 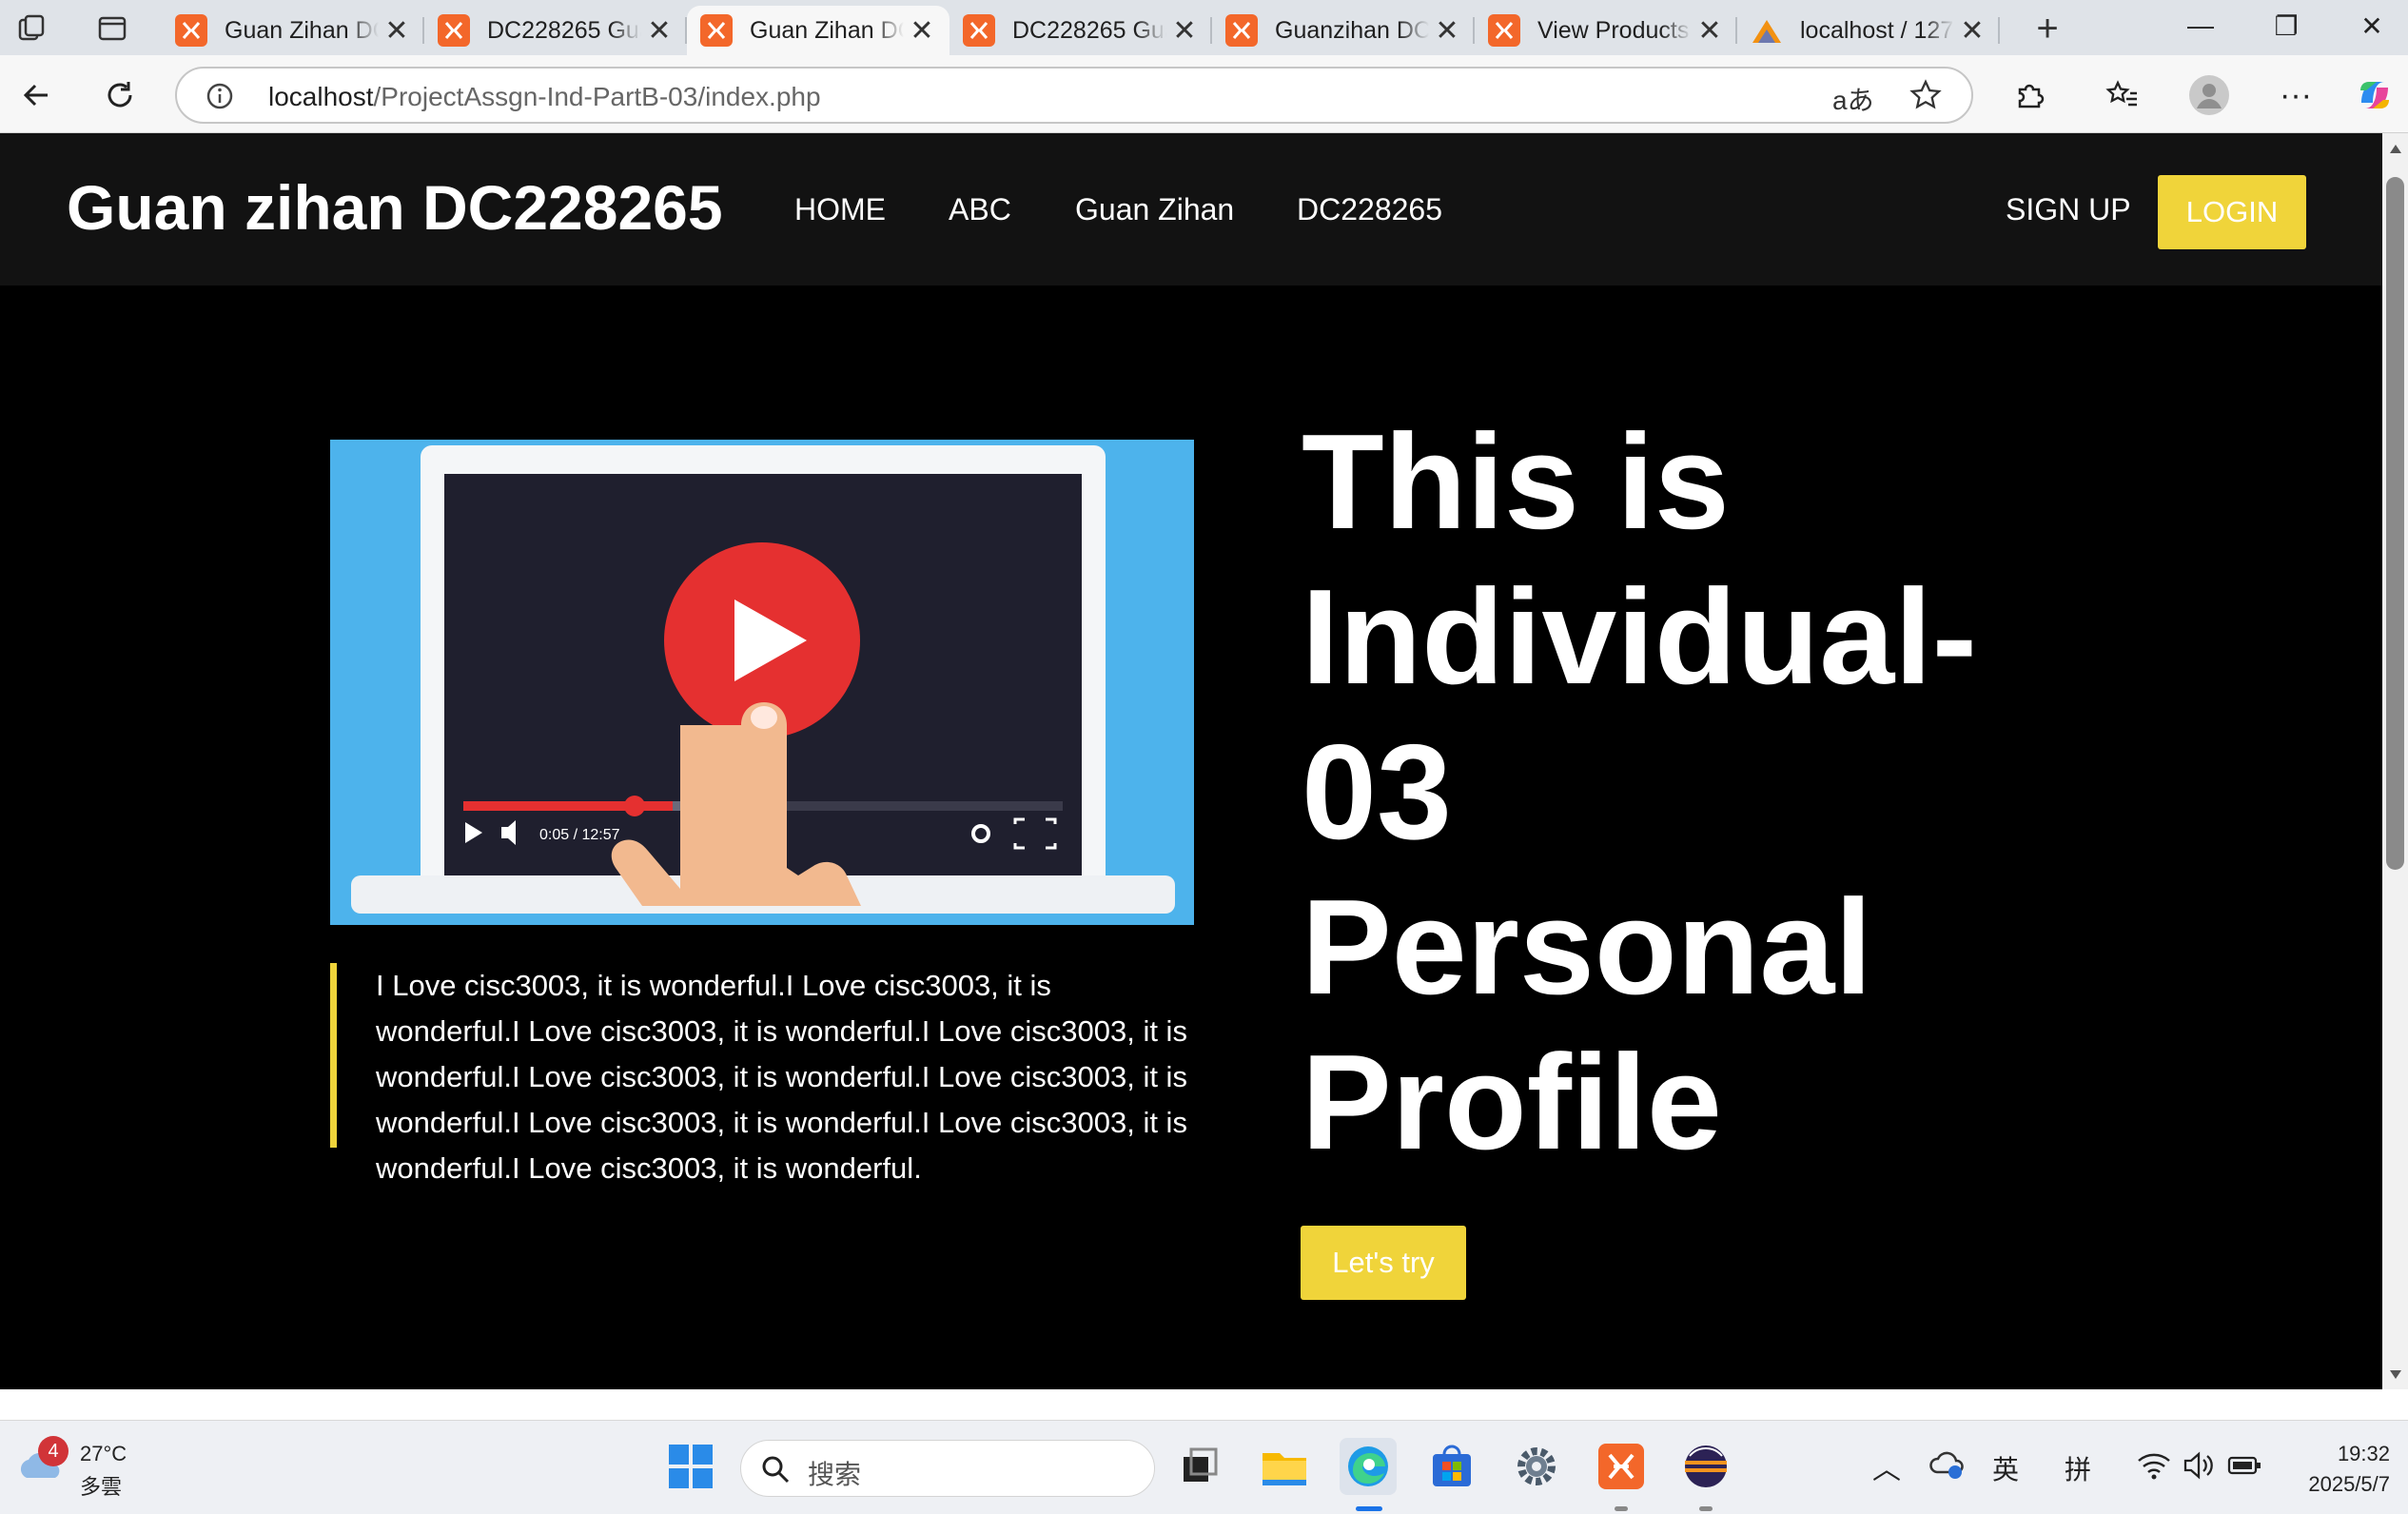 What do you see at coordinates (835, 1474) in the screenshot?
I see `search-placeholder: 搜索` at bounding box center [835, 1474].